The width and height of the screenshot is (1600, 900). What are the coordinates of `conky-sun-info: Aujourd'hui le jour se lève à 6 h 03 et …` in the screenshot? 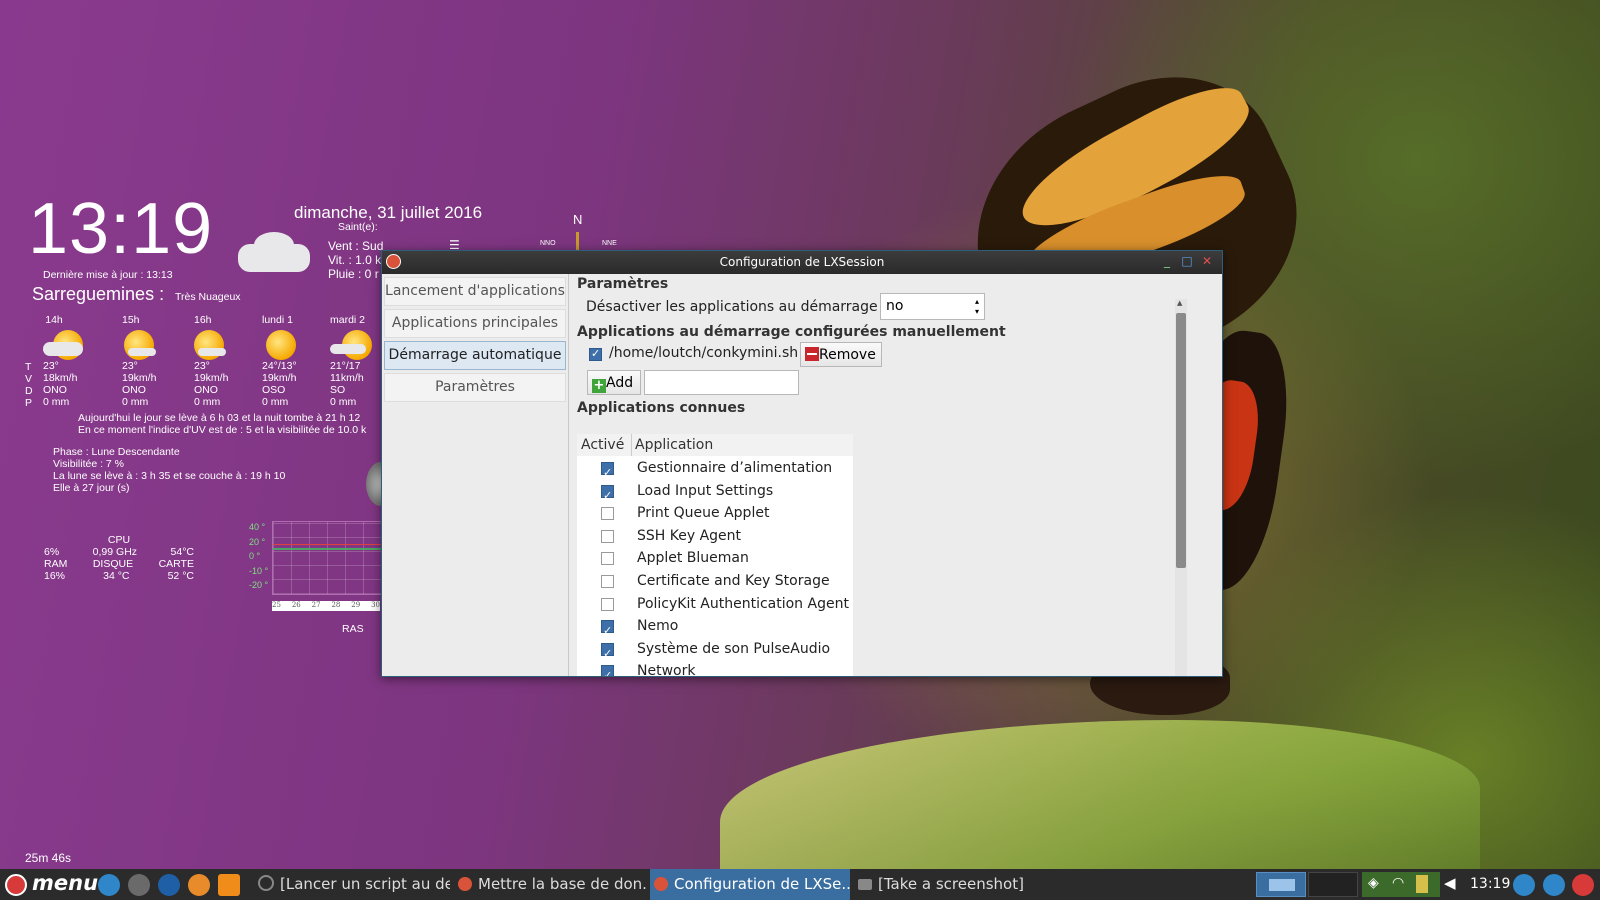 It's located at (222, 424).